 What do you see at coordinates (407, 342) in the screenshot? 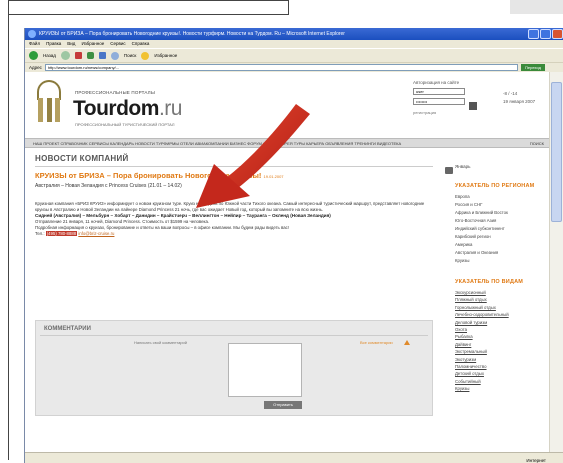
I see `triangle-up-icon` at bounding box center [407, 342].